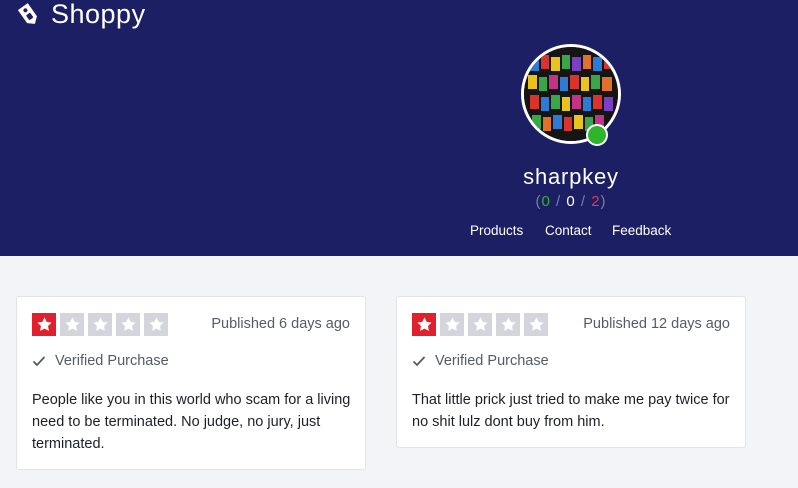 This screenshot has width=798, height=488. Describe the element at coordinates (98, 14) in the screenshot. I see `brand-name: Shoppy` at that location.